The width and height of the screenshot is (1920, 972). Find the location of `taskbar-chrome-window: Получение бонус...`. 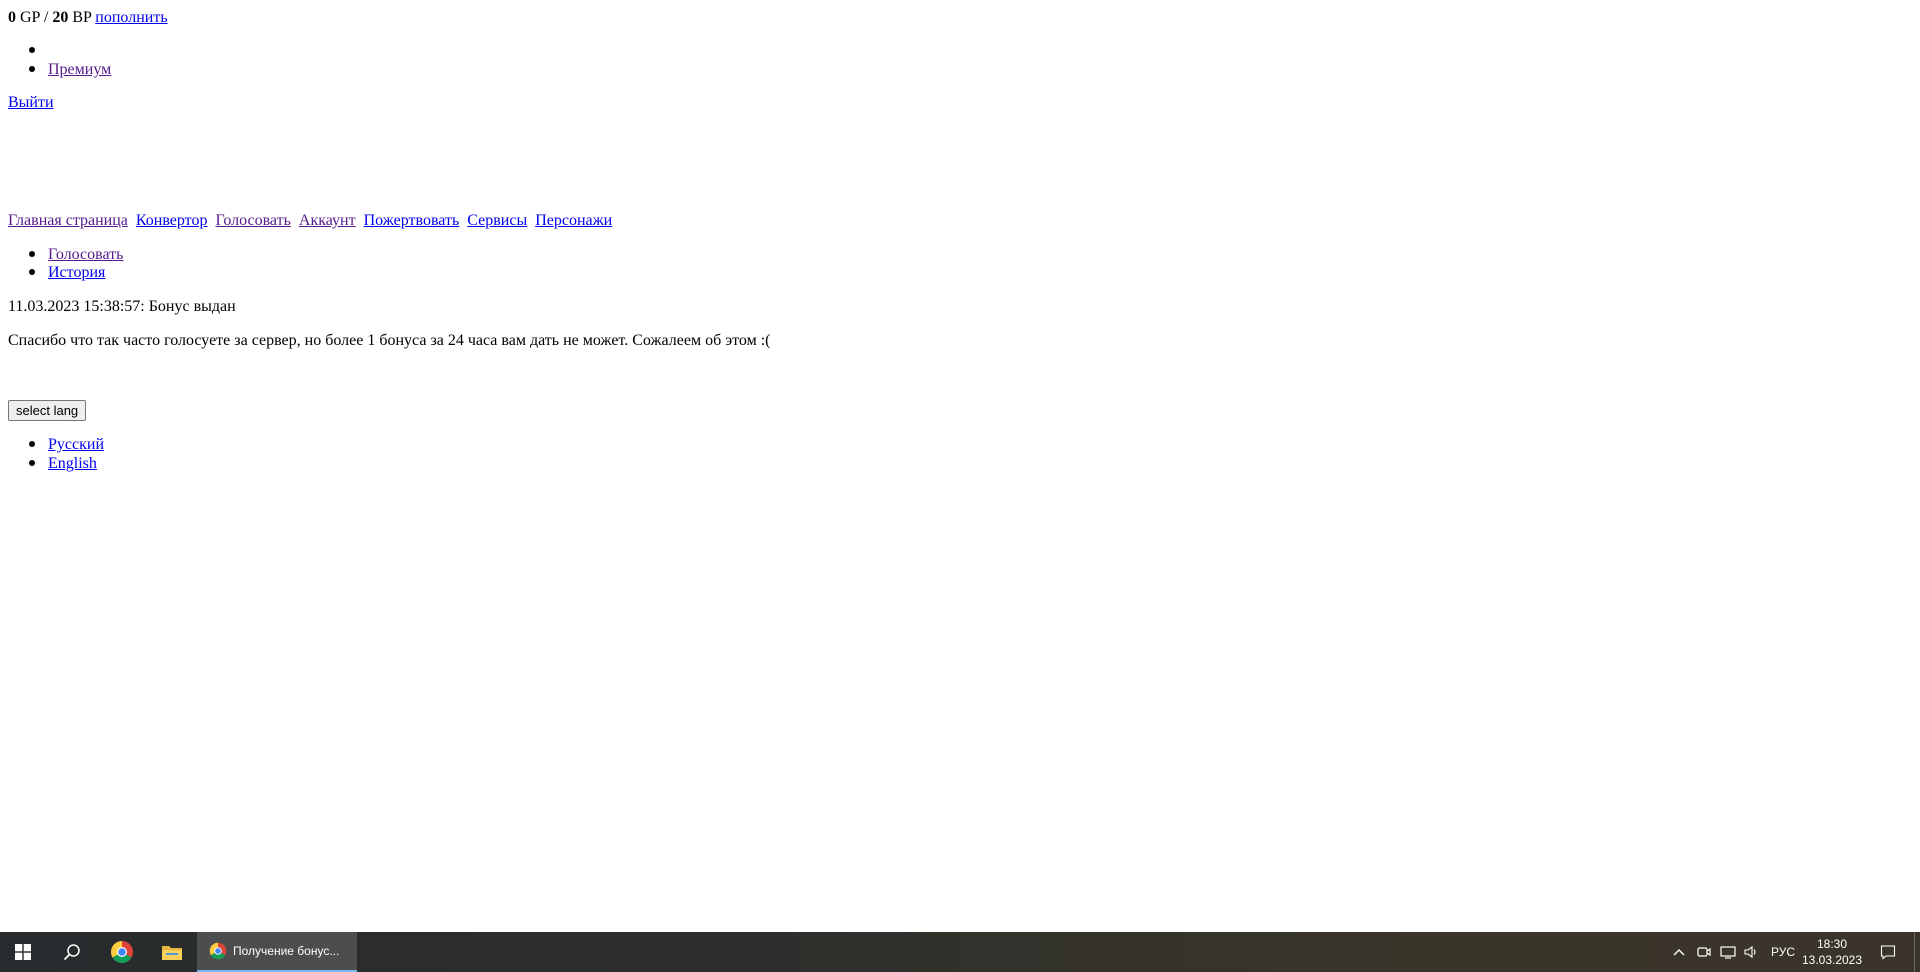

taskbar-chrome-window: Получение бонус... is located at coordinates (277, 952).